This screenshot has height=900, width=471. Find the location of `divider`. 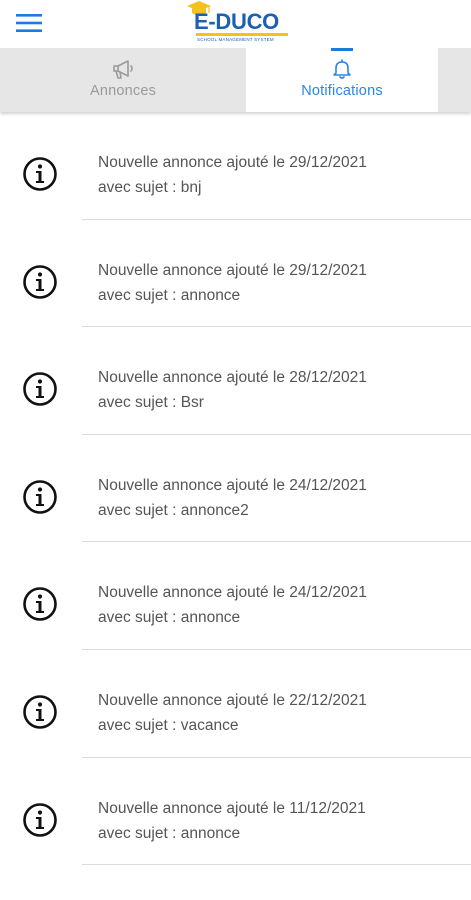

divider is located at coordinates (276, 865).